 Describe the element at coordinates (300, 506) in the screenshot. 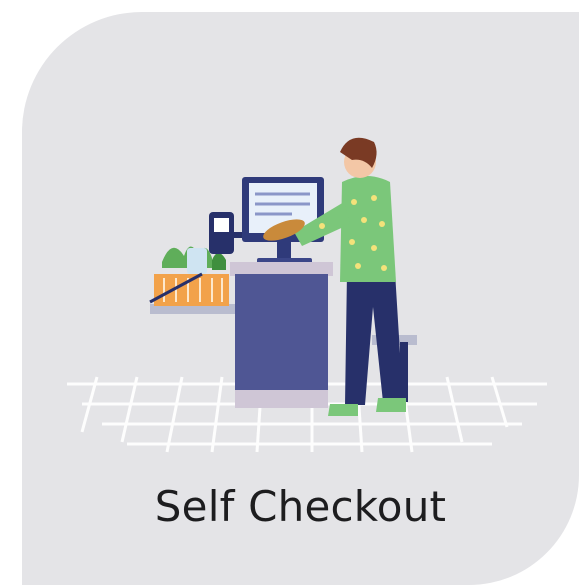

I see `tile-label: Self Checkout` at that location.